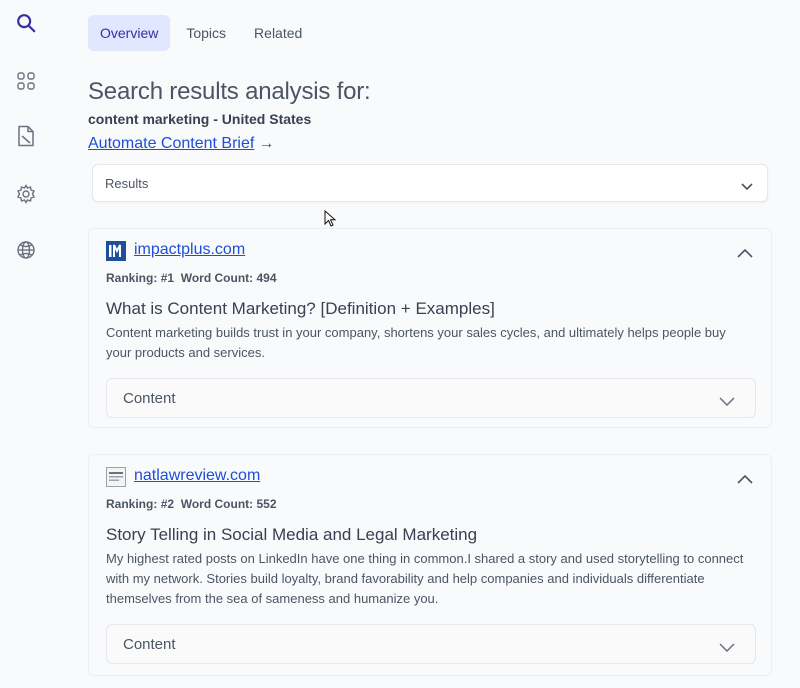 The width and height of the screenshot is (800, 688). I want to click on result-stats: Ranking: #2 Word Count: 552, so click(191, 504).